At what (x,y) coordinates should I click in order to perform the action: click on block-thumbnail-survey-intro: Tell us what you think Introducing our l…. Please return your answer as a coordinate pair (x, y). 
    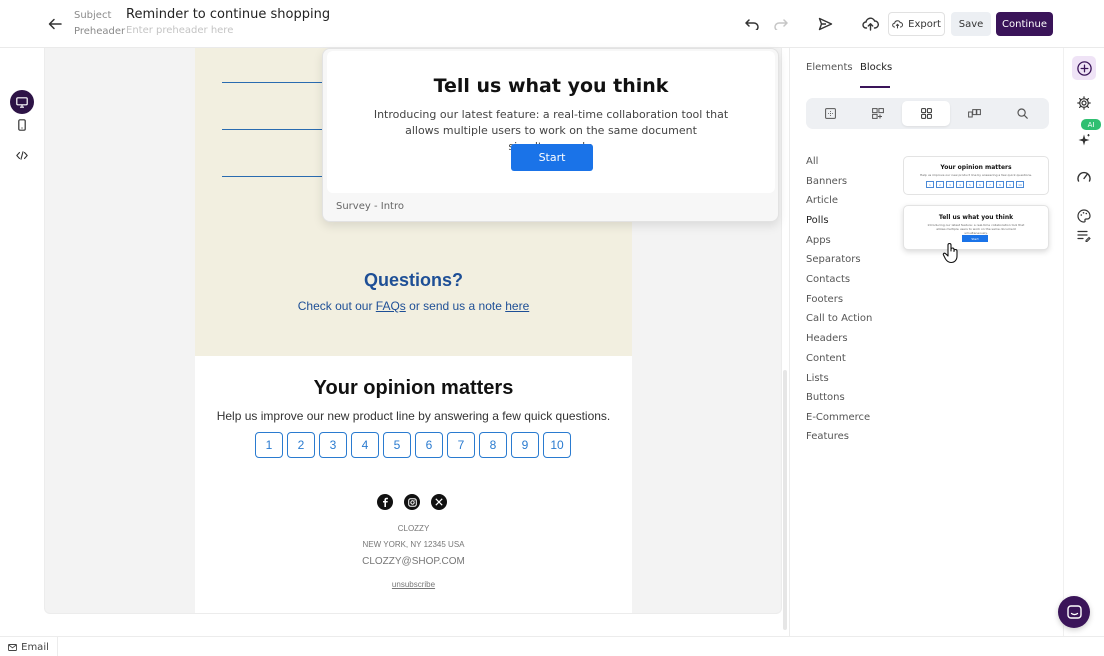
    Looking at the image, I should click on (976, 227).